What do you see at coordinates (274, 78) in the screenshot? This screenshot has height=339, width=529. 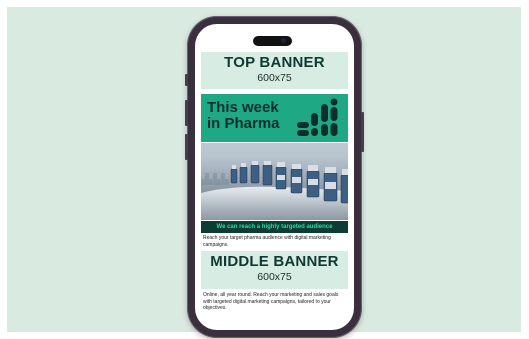 I see `top-banner-size: 600x75` at bounding box center [274, 78].